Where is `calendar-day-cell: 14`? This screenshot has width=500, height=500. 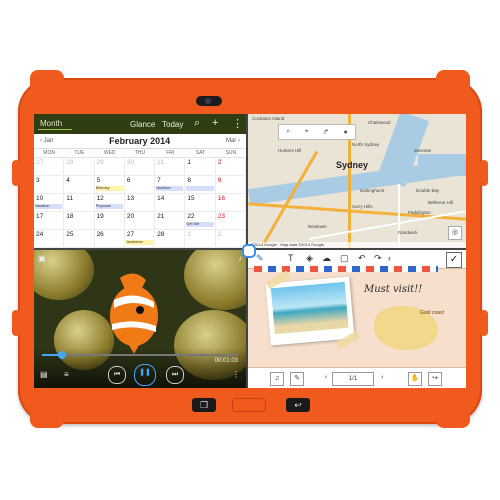 calendar-day-cell: 14 is located at coordinates (170, 203).